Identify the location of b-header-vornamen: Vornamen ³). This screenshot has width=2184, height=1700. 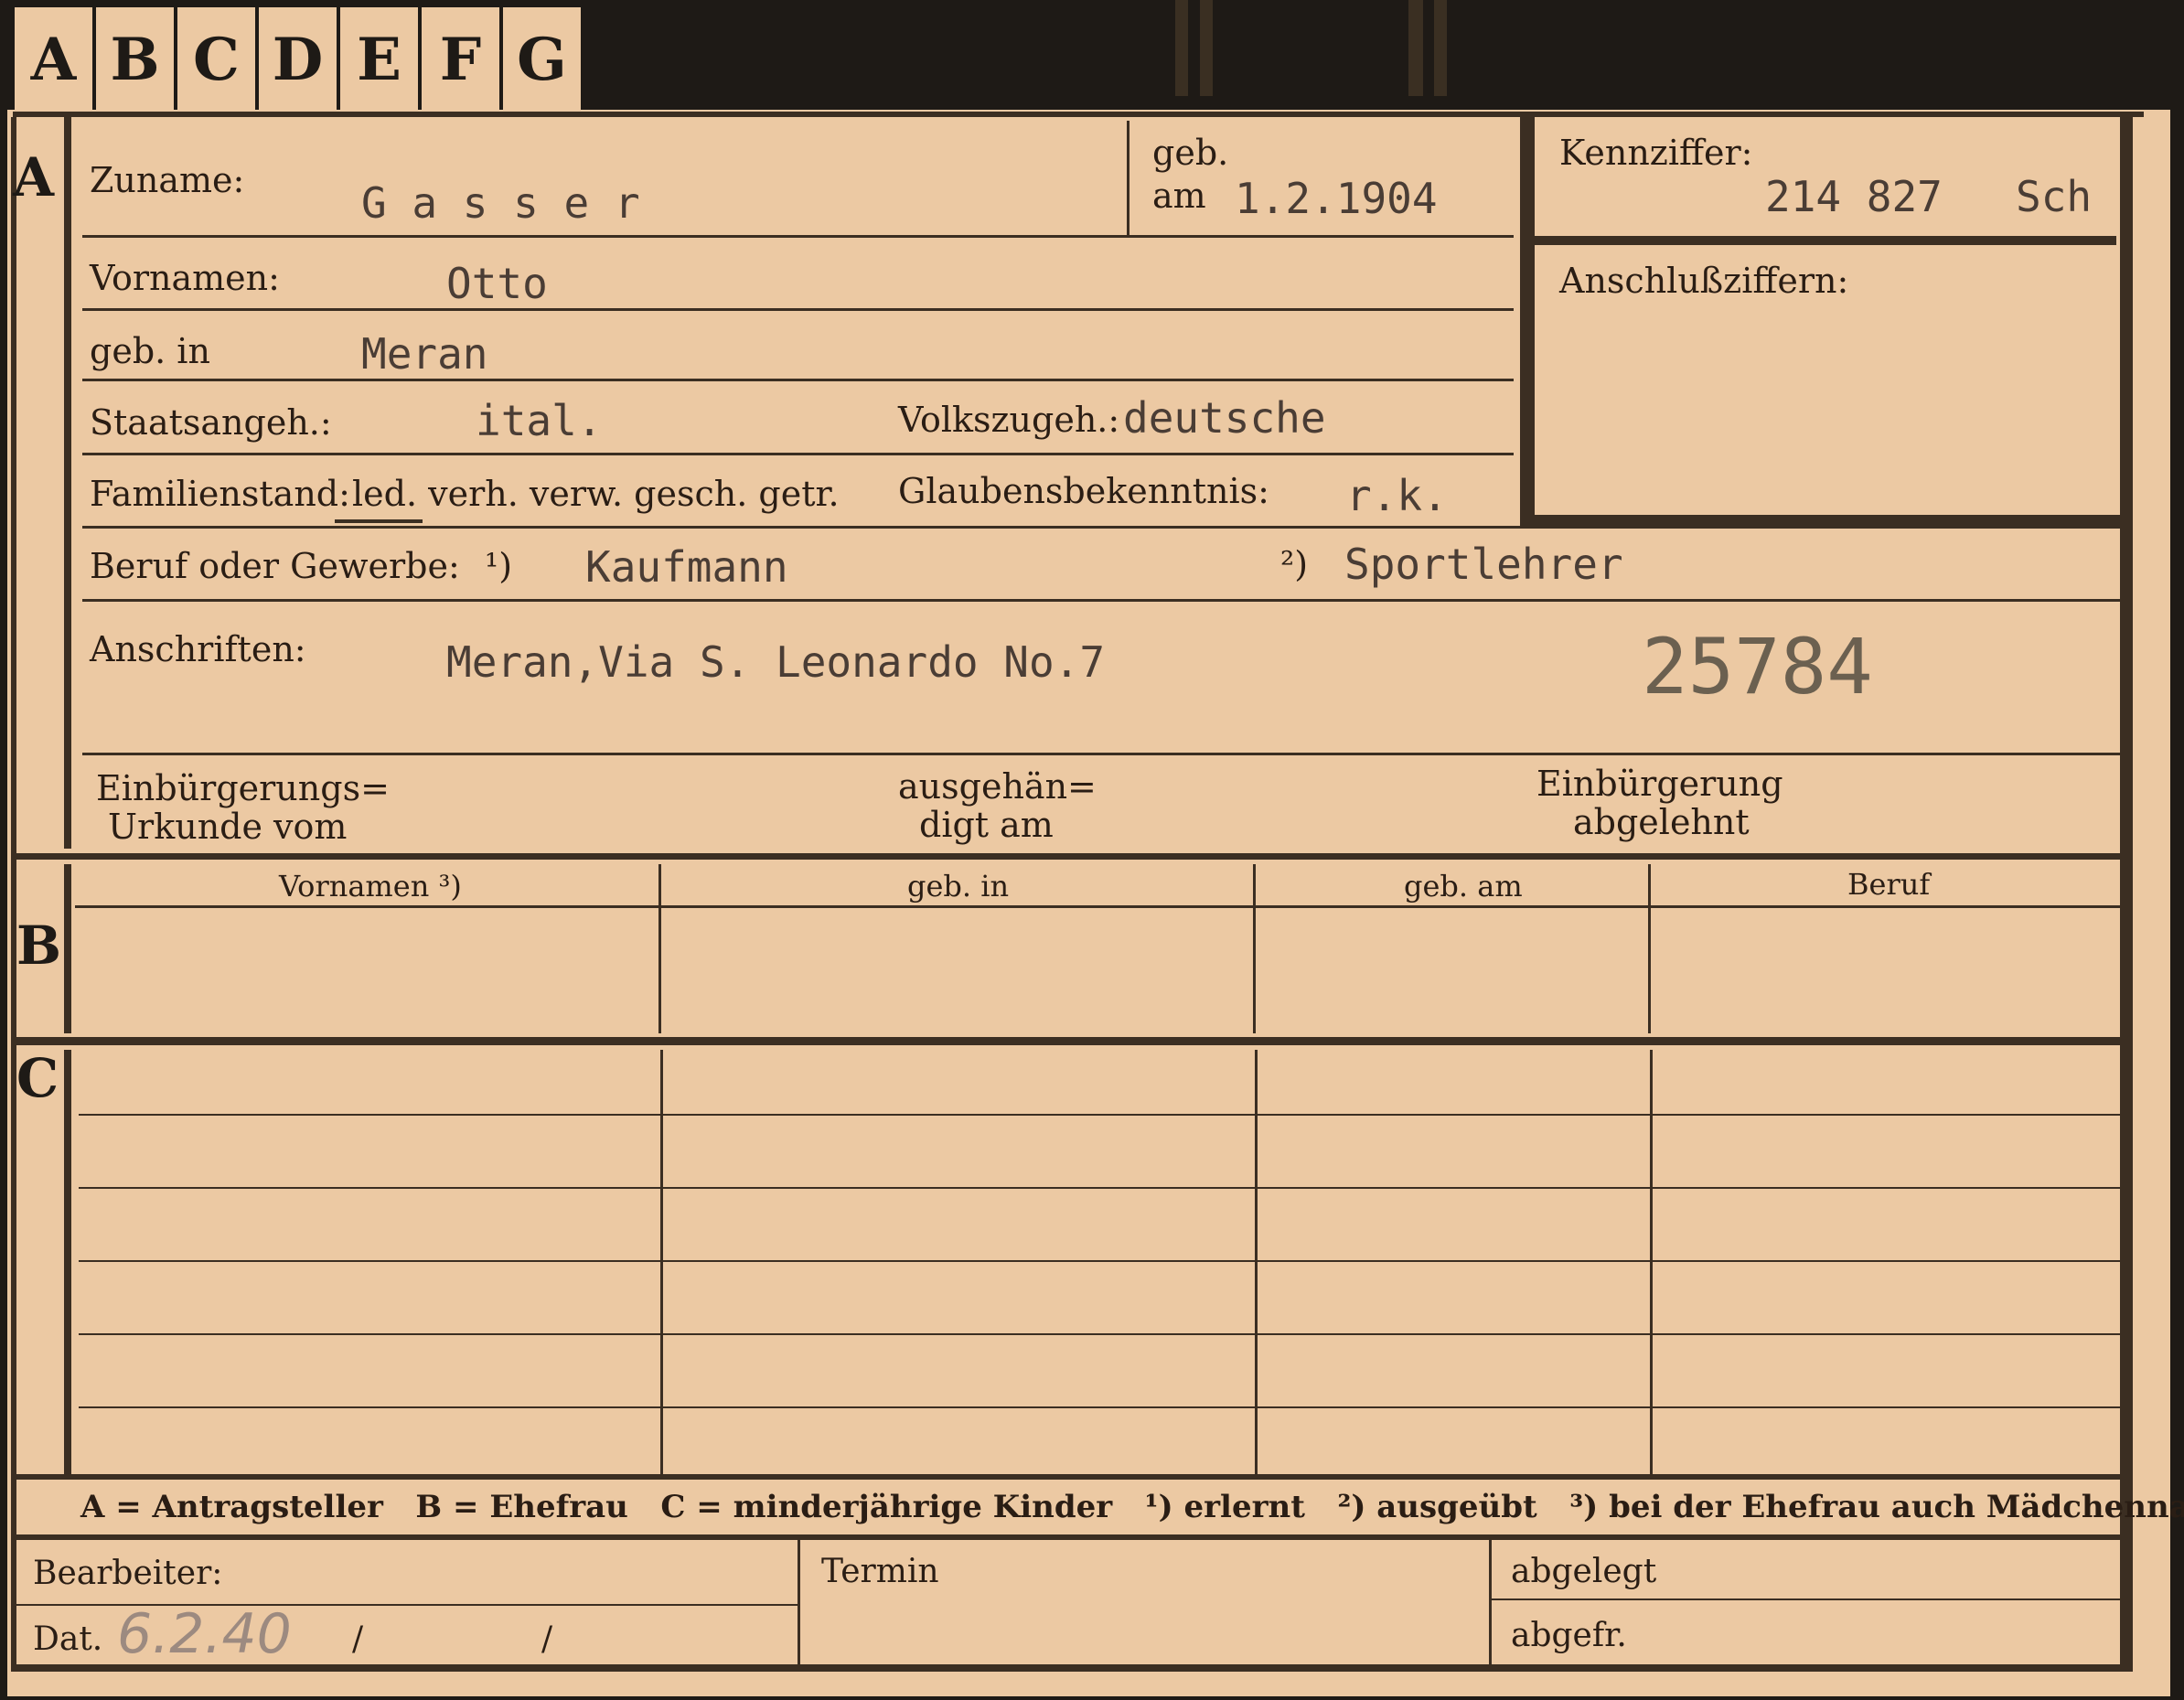
(370, 886).